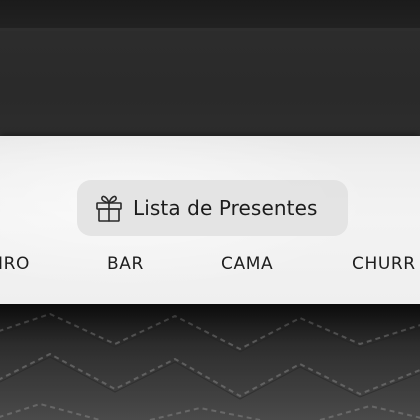 This screenshot has width=420, height=420. Describe the element at coordinates (125, 264) in the screenshot. I see `category-item-bar: BAR` at that location.